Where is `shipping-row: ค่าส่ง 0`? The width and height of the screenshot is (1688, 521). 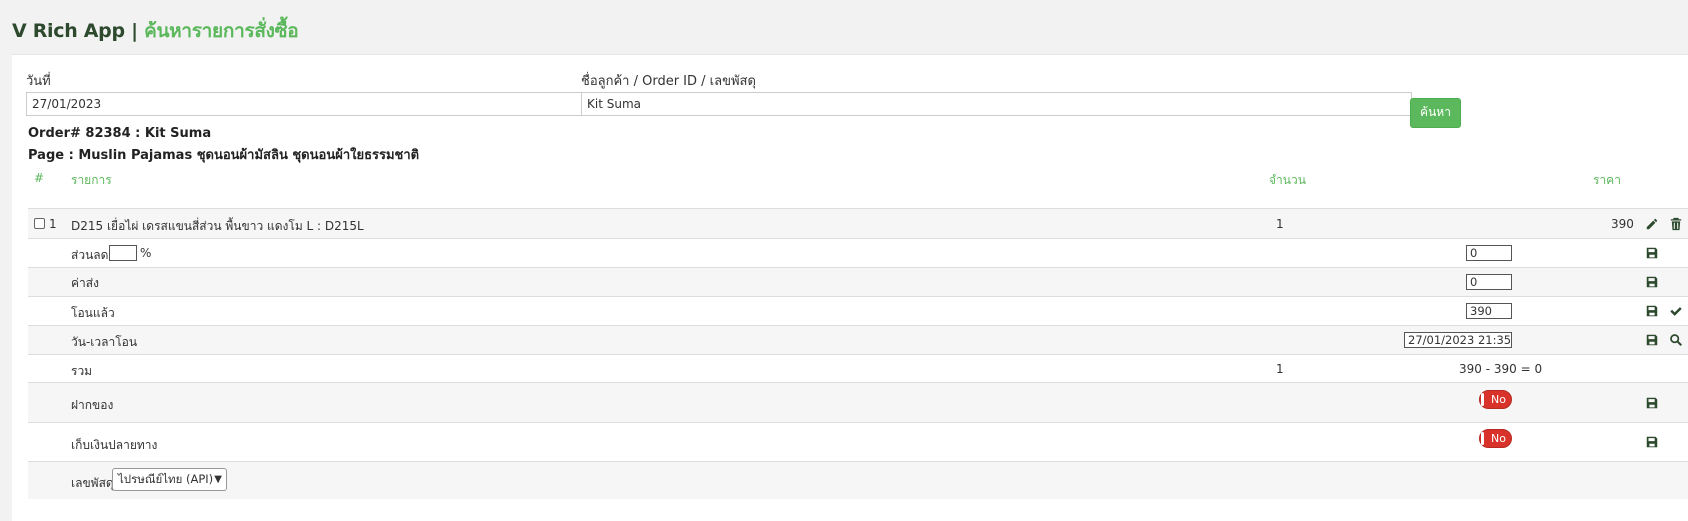 shipping-row: ค่าส่ง 0 is located at coordinates (858, 282).